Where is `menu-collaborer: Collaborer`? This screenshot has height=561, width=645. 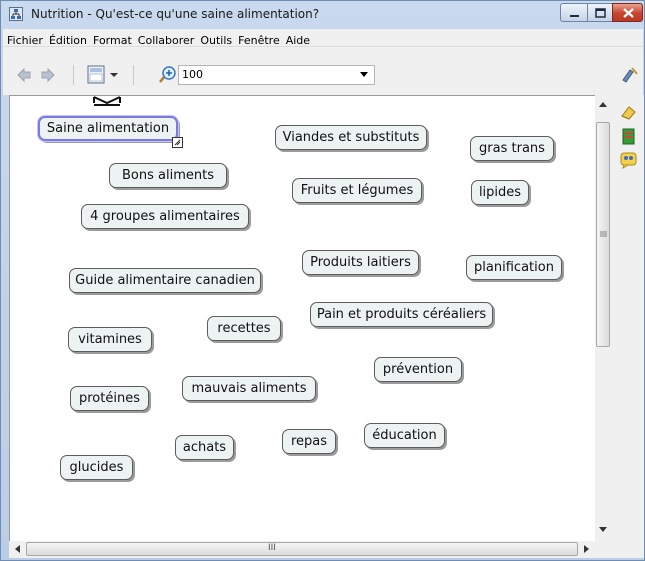 menu-collaborer: Collaborer is located at coordinates (165, 40).